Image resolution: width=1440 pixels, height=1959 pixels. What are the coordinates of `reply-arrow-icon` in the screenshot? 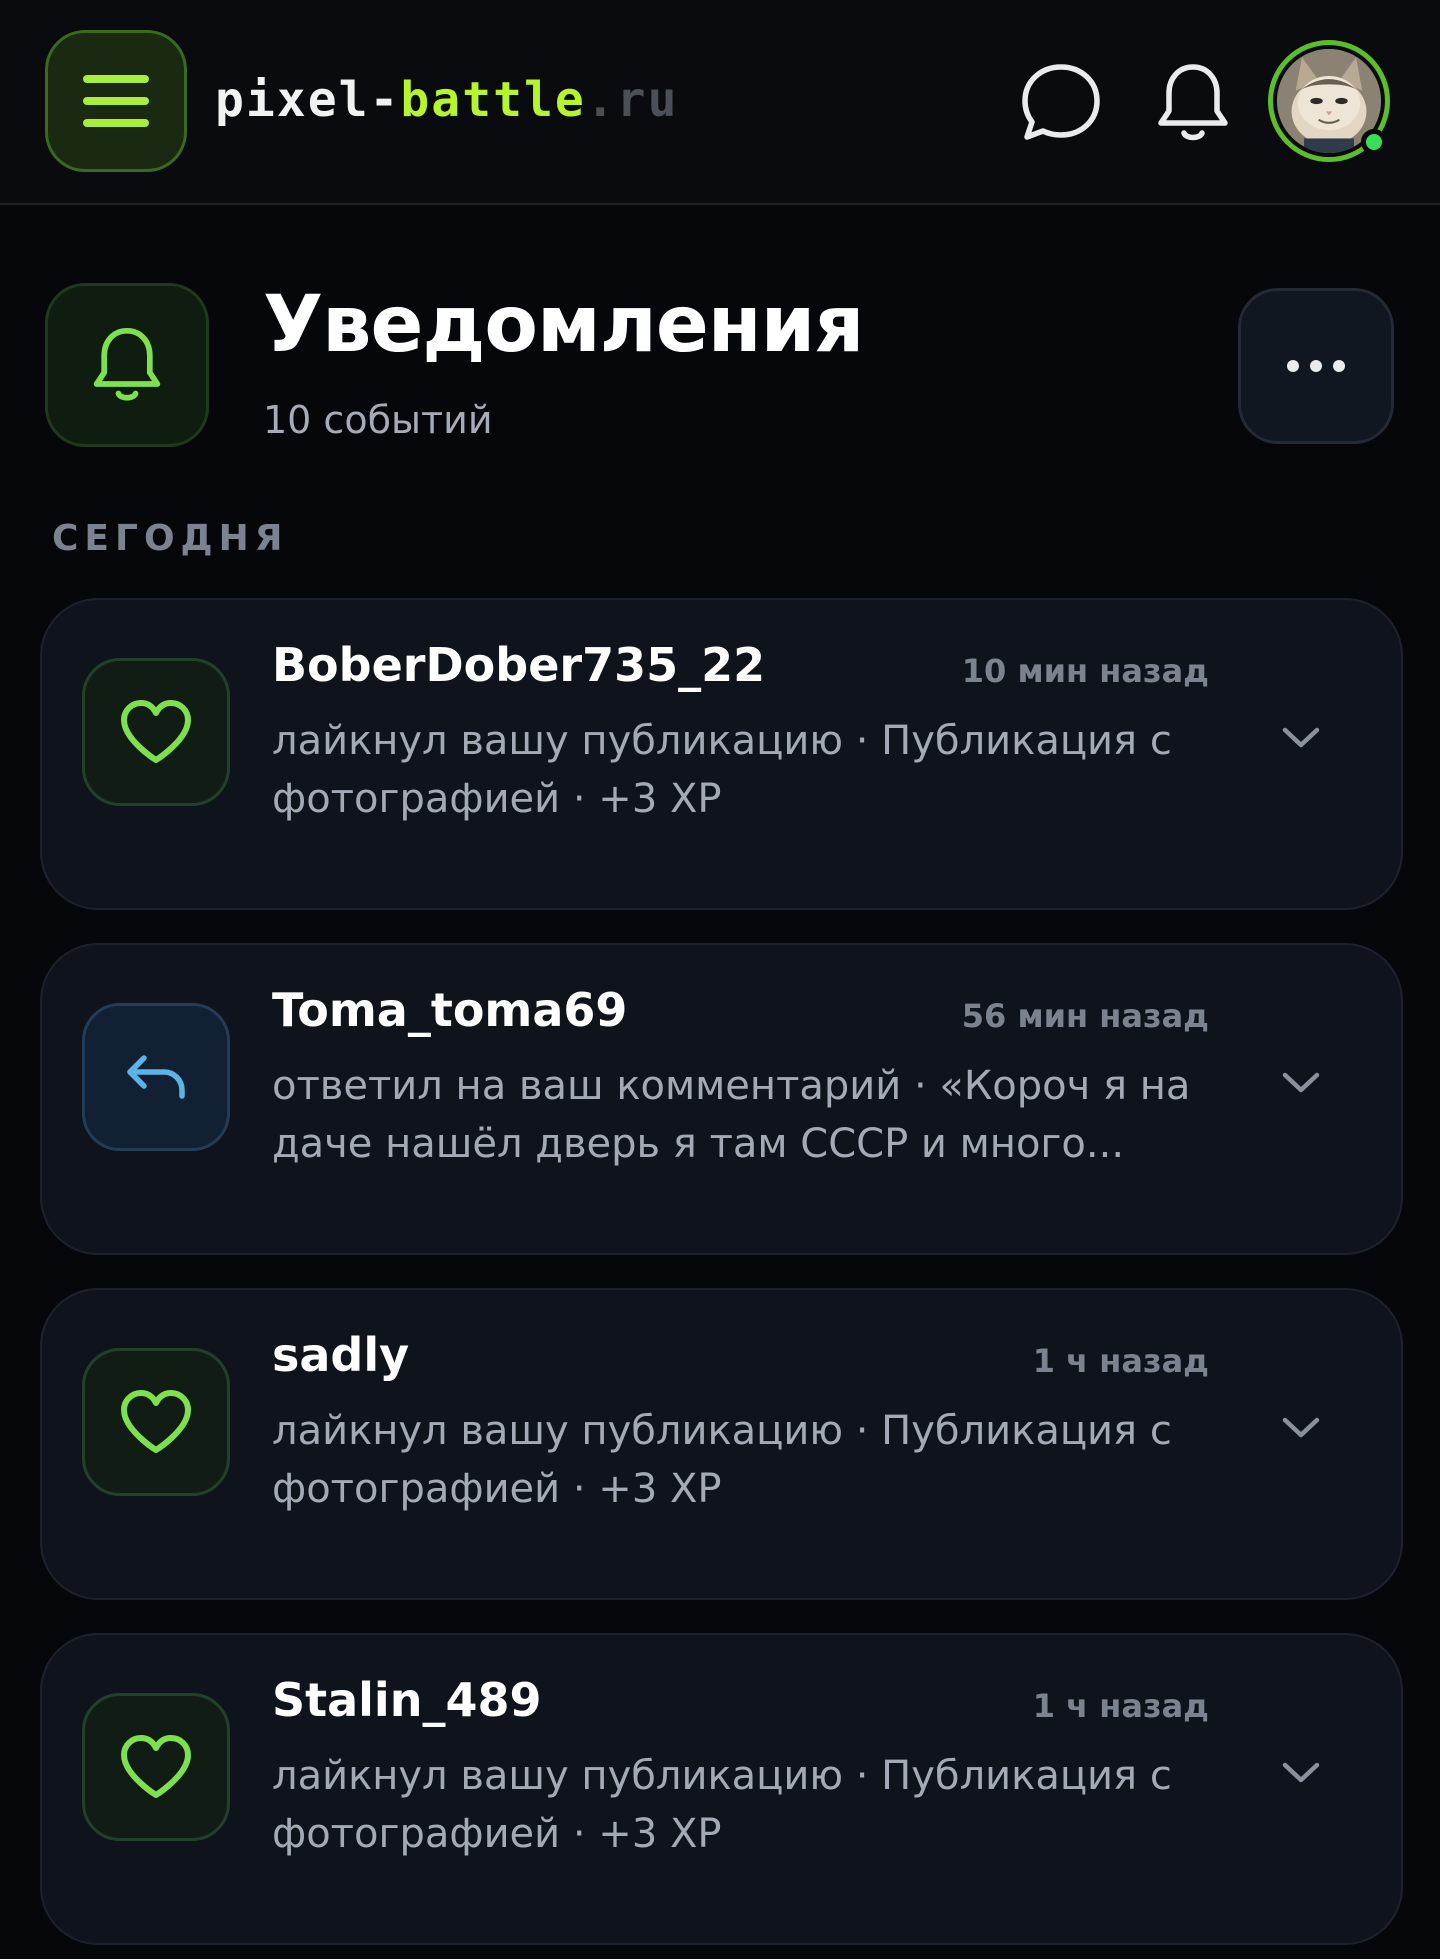 It's located at (156, 1077).